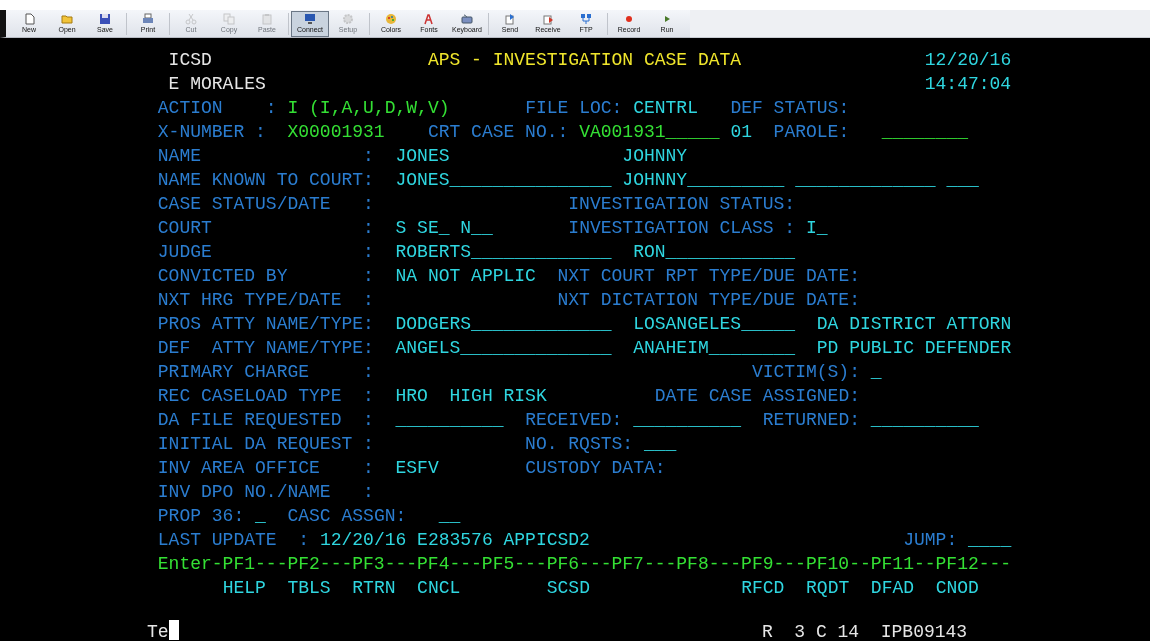  I want to click on function-key-legend: Enter-PF1---PF2---PF3---PF4---PF5---PF6---PF7---PF8---PF9---PF10--PF11--PF12---, so click(584, 564).